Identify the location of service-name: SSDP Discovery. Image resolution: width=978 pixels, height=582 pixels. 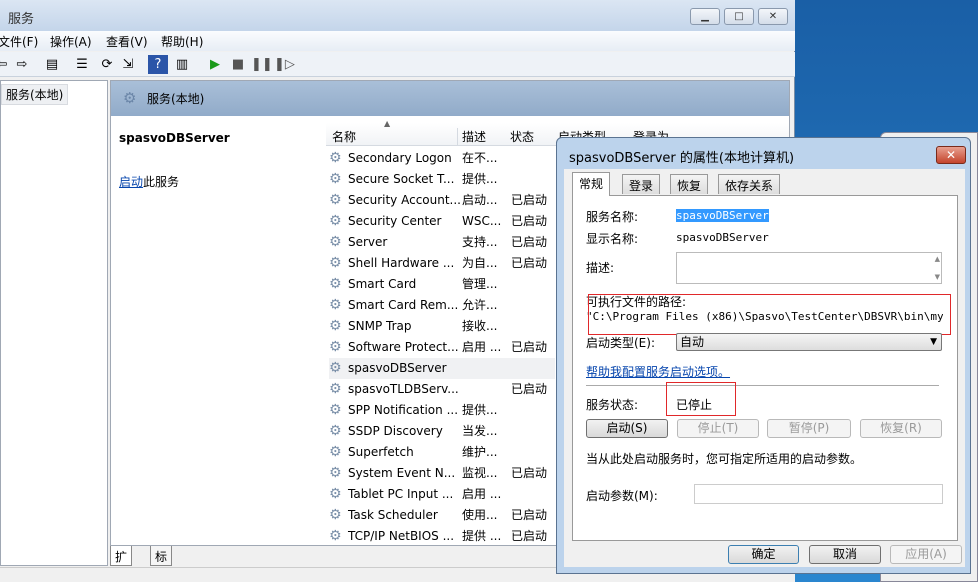
(395, 431).